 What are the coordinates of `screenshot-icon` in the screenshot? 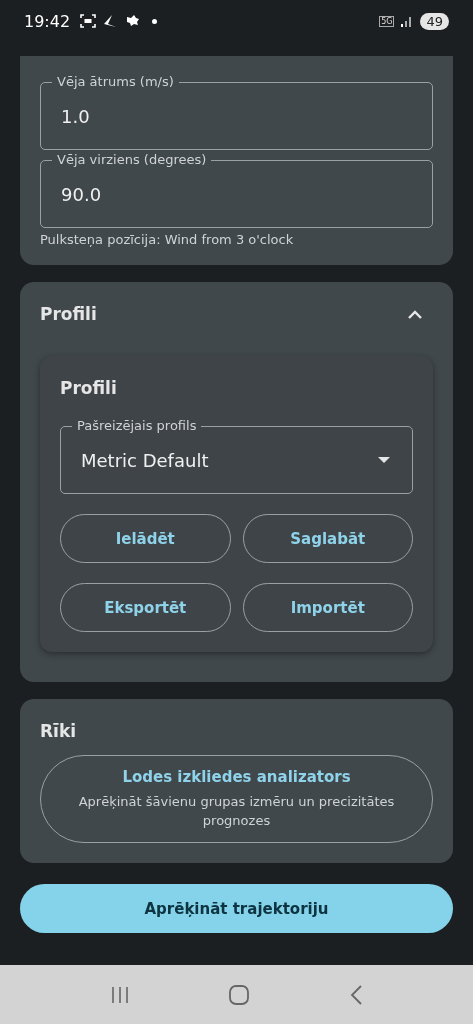 It's located at (88, 21).